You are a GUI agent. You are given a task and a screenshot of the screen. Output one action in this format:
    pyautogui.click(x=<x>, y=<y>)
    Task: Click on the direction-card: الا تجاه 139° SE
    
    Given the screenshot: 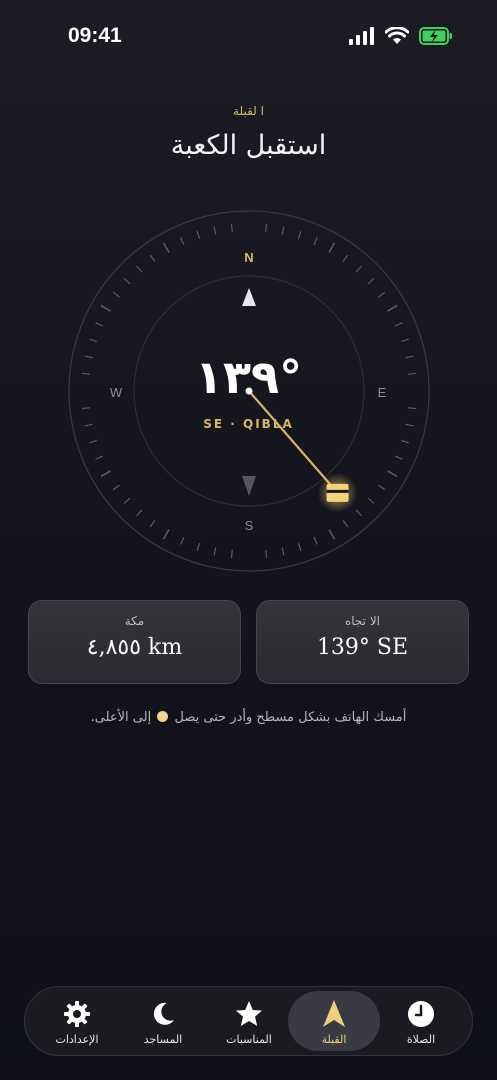 What is the action you would take?
    pyautogui.click(x=362, y=642)
    